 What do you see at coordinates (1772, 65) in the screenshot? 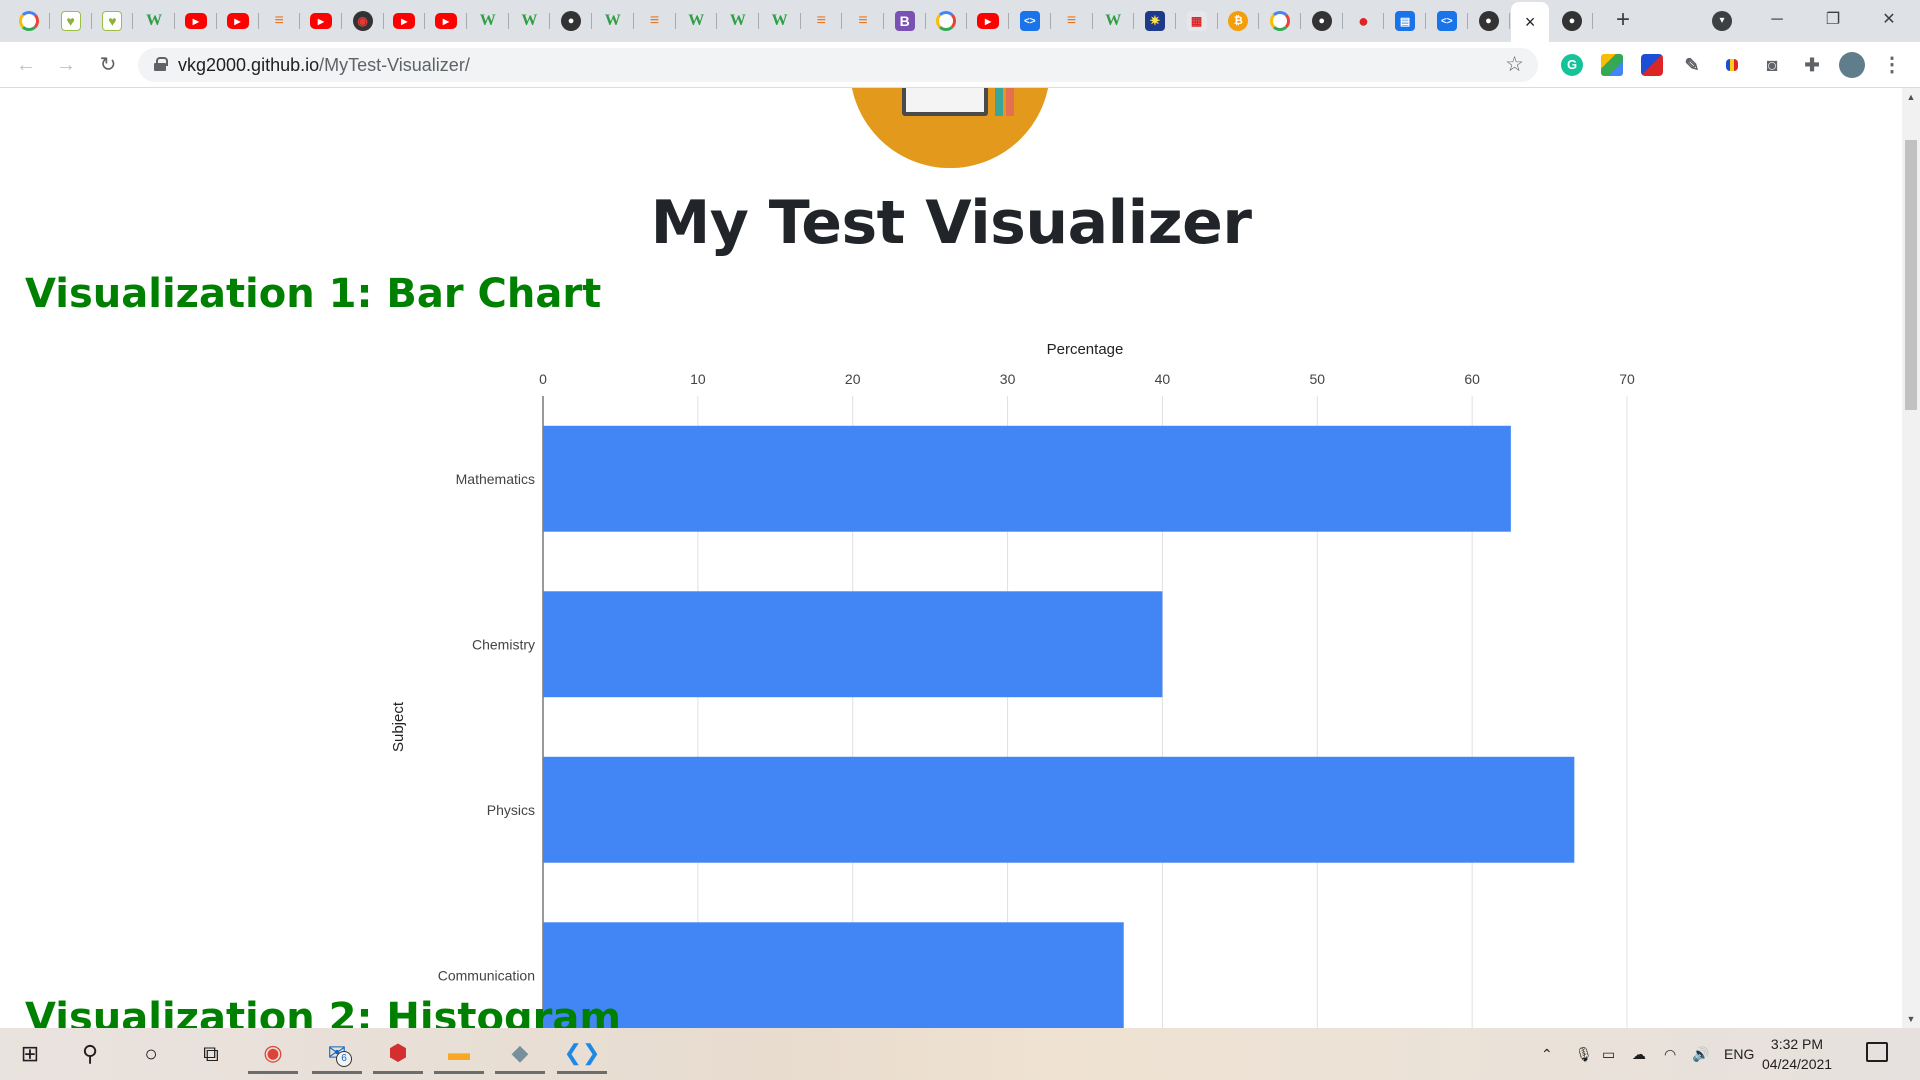
I see `screenshot-camera-icon: ◙` at bounding box center [1772, 65].